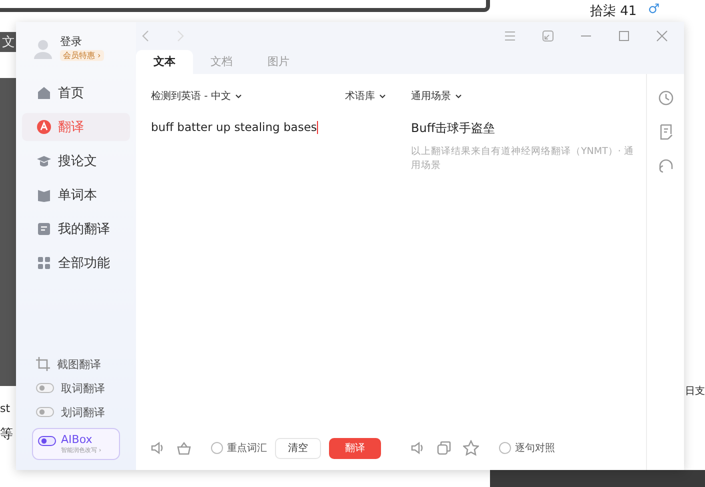 This screenshot has height=487, width=705. What do you see at coordinates (695, 391) in the screenshot?
I see `background-text: 日支` at bounding box center [695, 391].